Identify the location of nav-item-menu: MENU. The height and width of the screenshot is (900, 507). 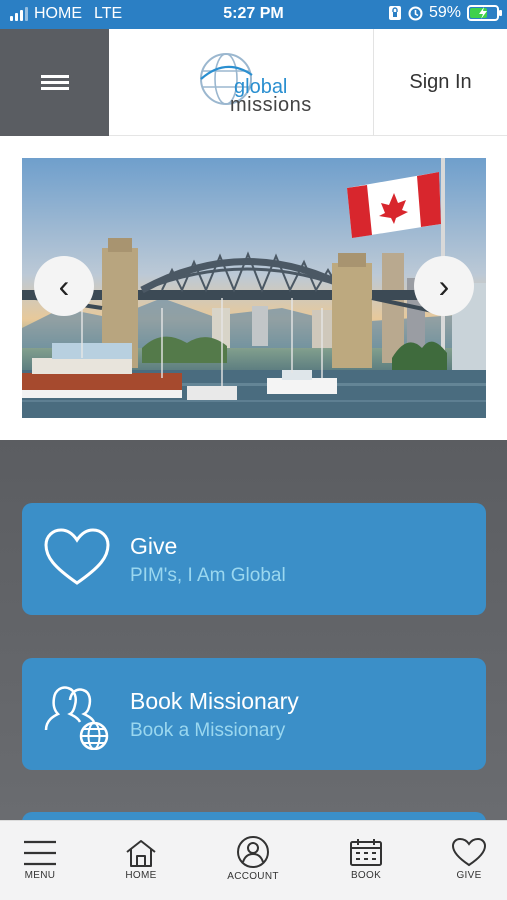
(40, 860).